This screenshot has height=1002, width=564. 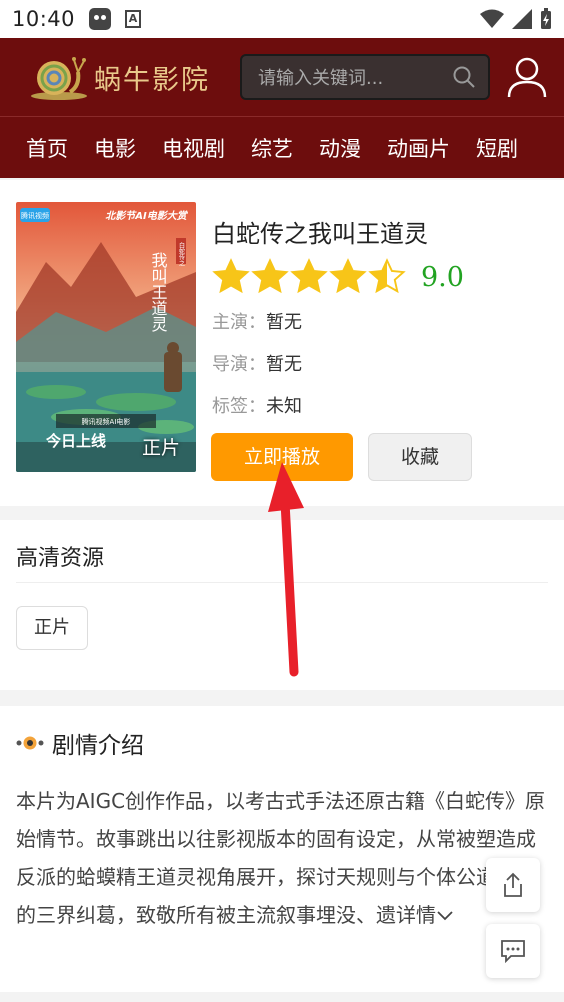 I want to click on movie-title: 白蛇传之我叫王道灵, so click(x=320, y=234).